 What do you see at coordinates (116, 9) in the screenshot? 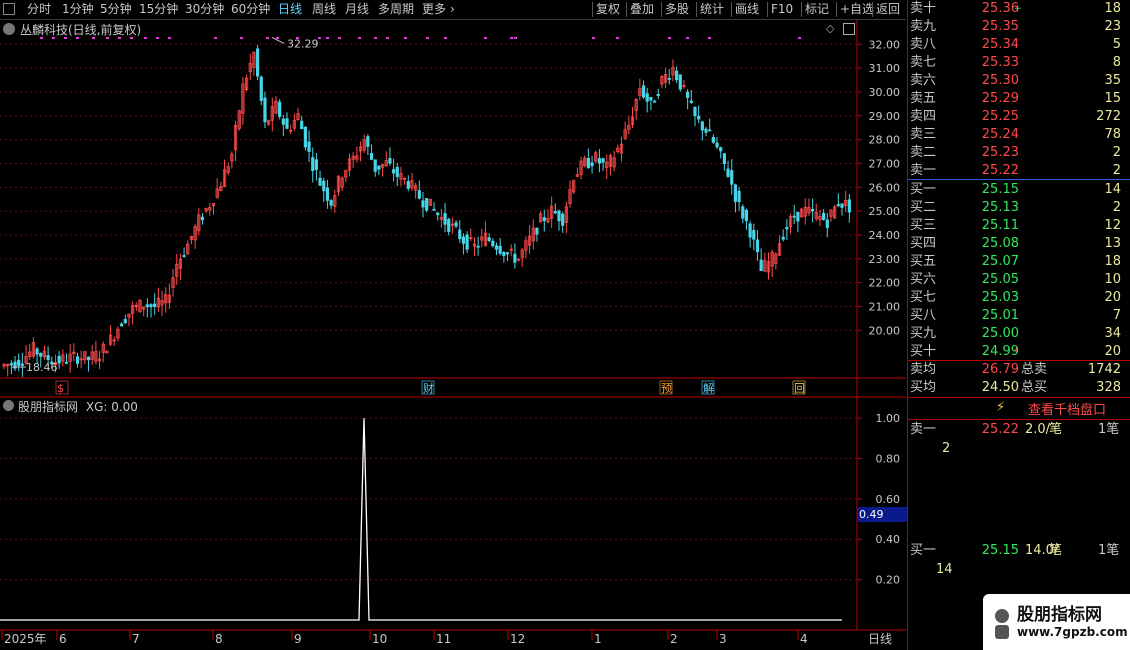
I see `period-tab-2: 5分钟` at bounding box center [116, 9].